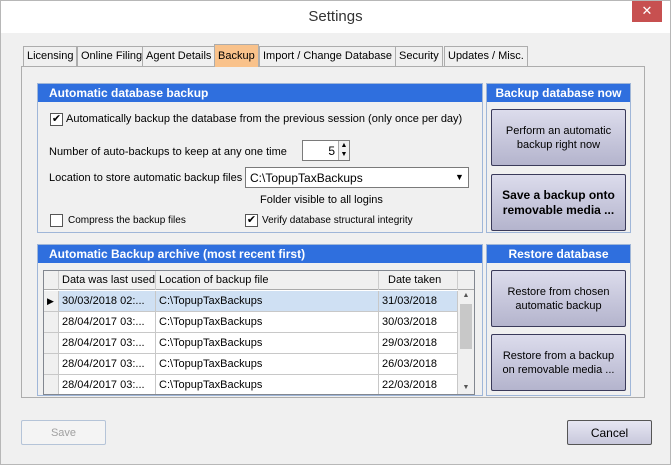  I want to click on cell-date-taken: 26/03/2018, so click(418, 364).